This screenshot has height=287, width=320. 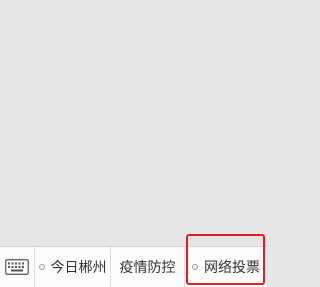 I want to click on menu-item-today-chenzhou: 今日郴州, so click(x=73, y=267).